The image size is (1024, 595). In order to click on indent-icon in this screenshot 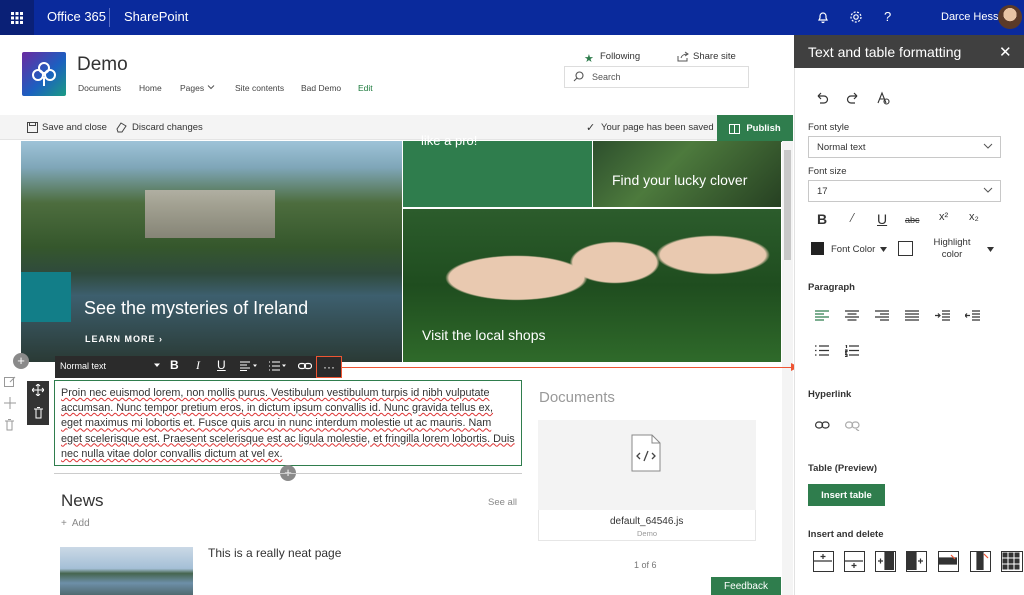, I will do `click(942, 316)`.